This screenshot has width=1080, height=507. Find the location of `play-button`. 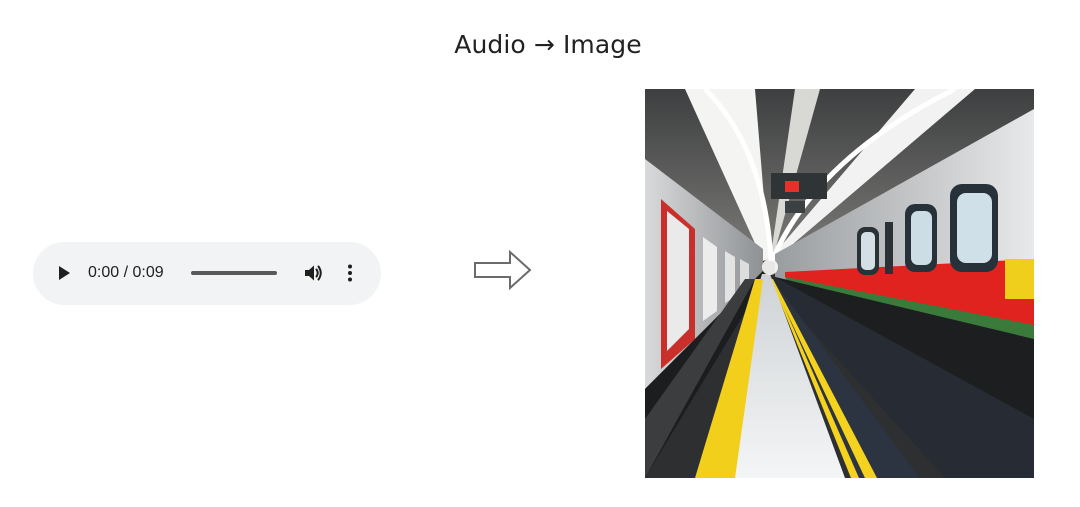

play-button is located at coordinates (65, 273).